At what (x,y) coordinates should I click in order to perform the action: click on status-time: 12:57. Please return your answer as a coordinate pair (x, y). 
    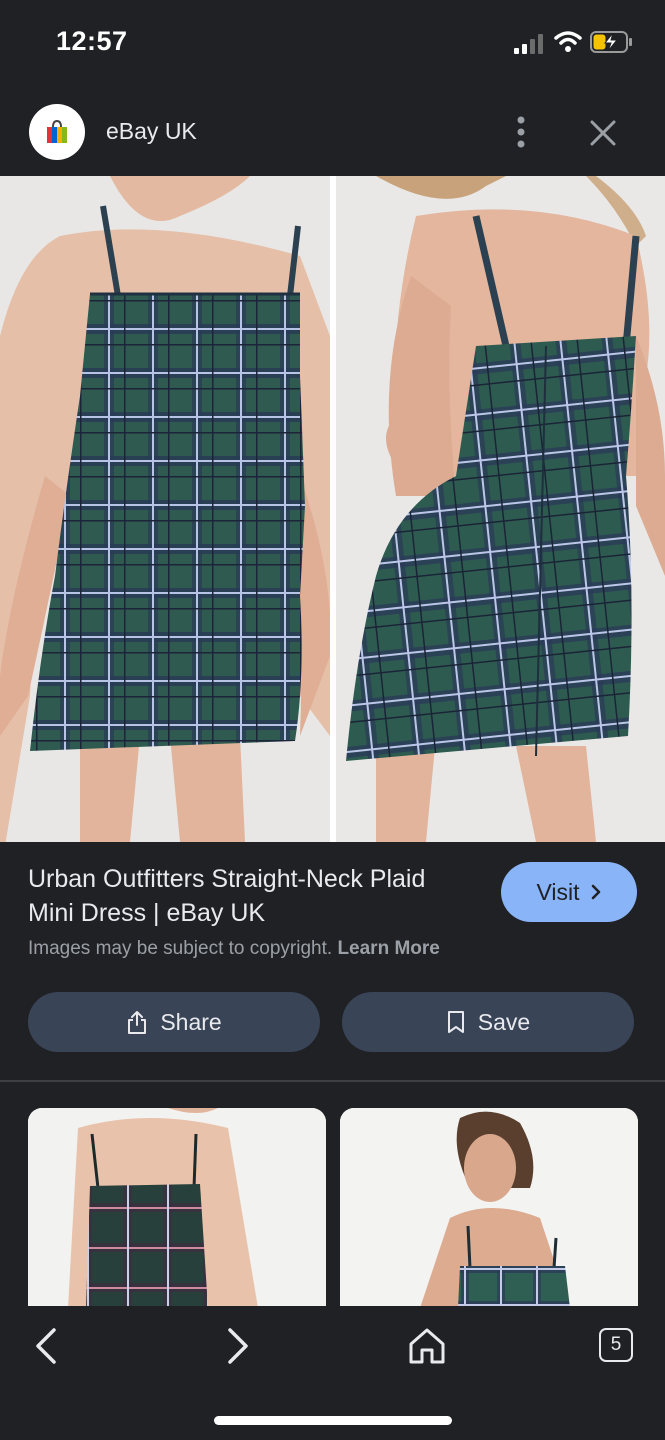
    Looking at the image, I should click on (92, 41).